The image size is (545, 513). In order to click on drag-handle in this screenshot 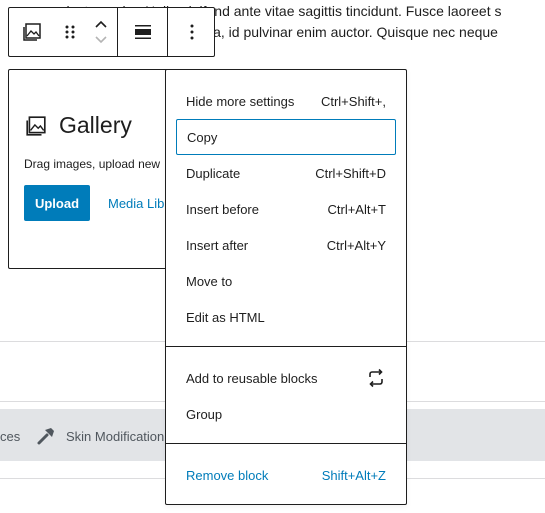, I will do `click(70, 32)`.